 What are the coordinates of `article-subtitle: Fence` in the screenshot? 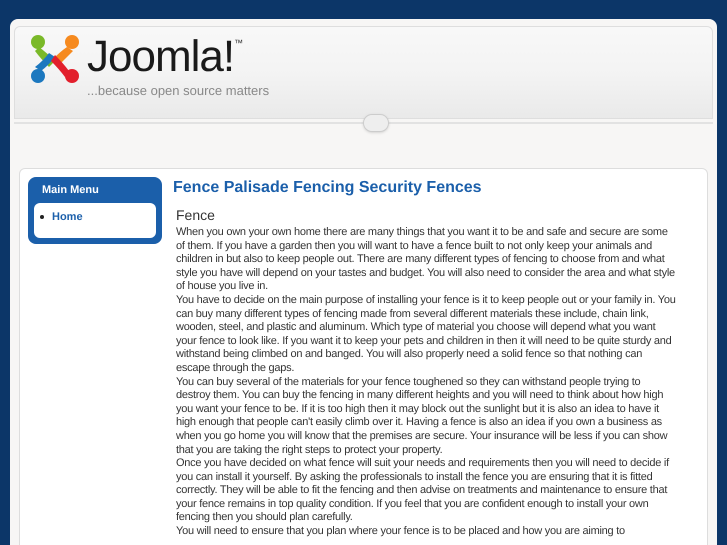 It's located at (196, 215).